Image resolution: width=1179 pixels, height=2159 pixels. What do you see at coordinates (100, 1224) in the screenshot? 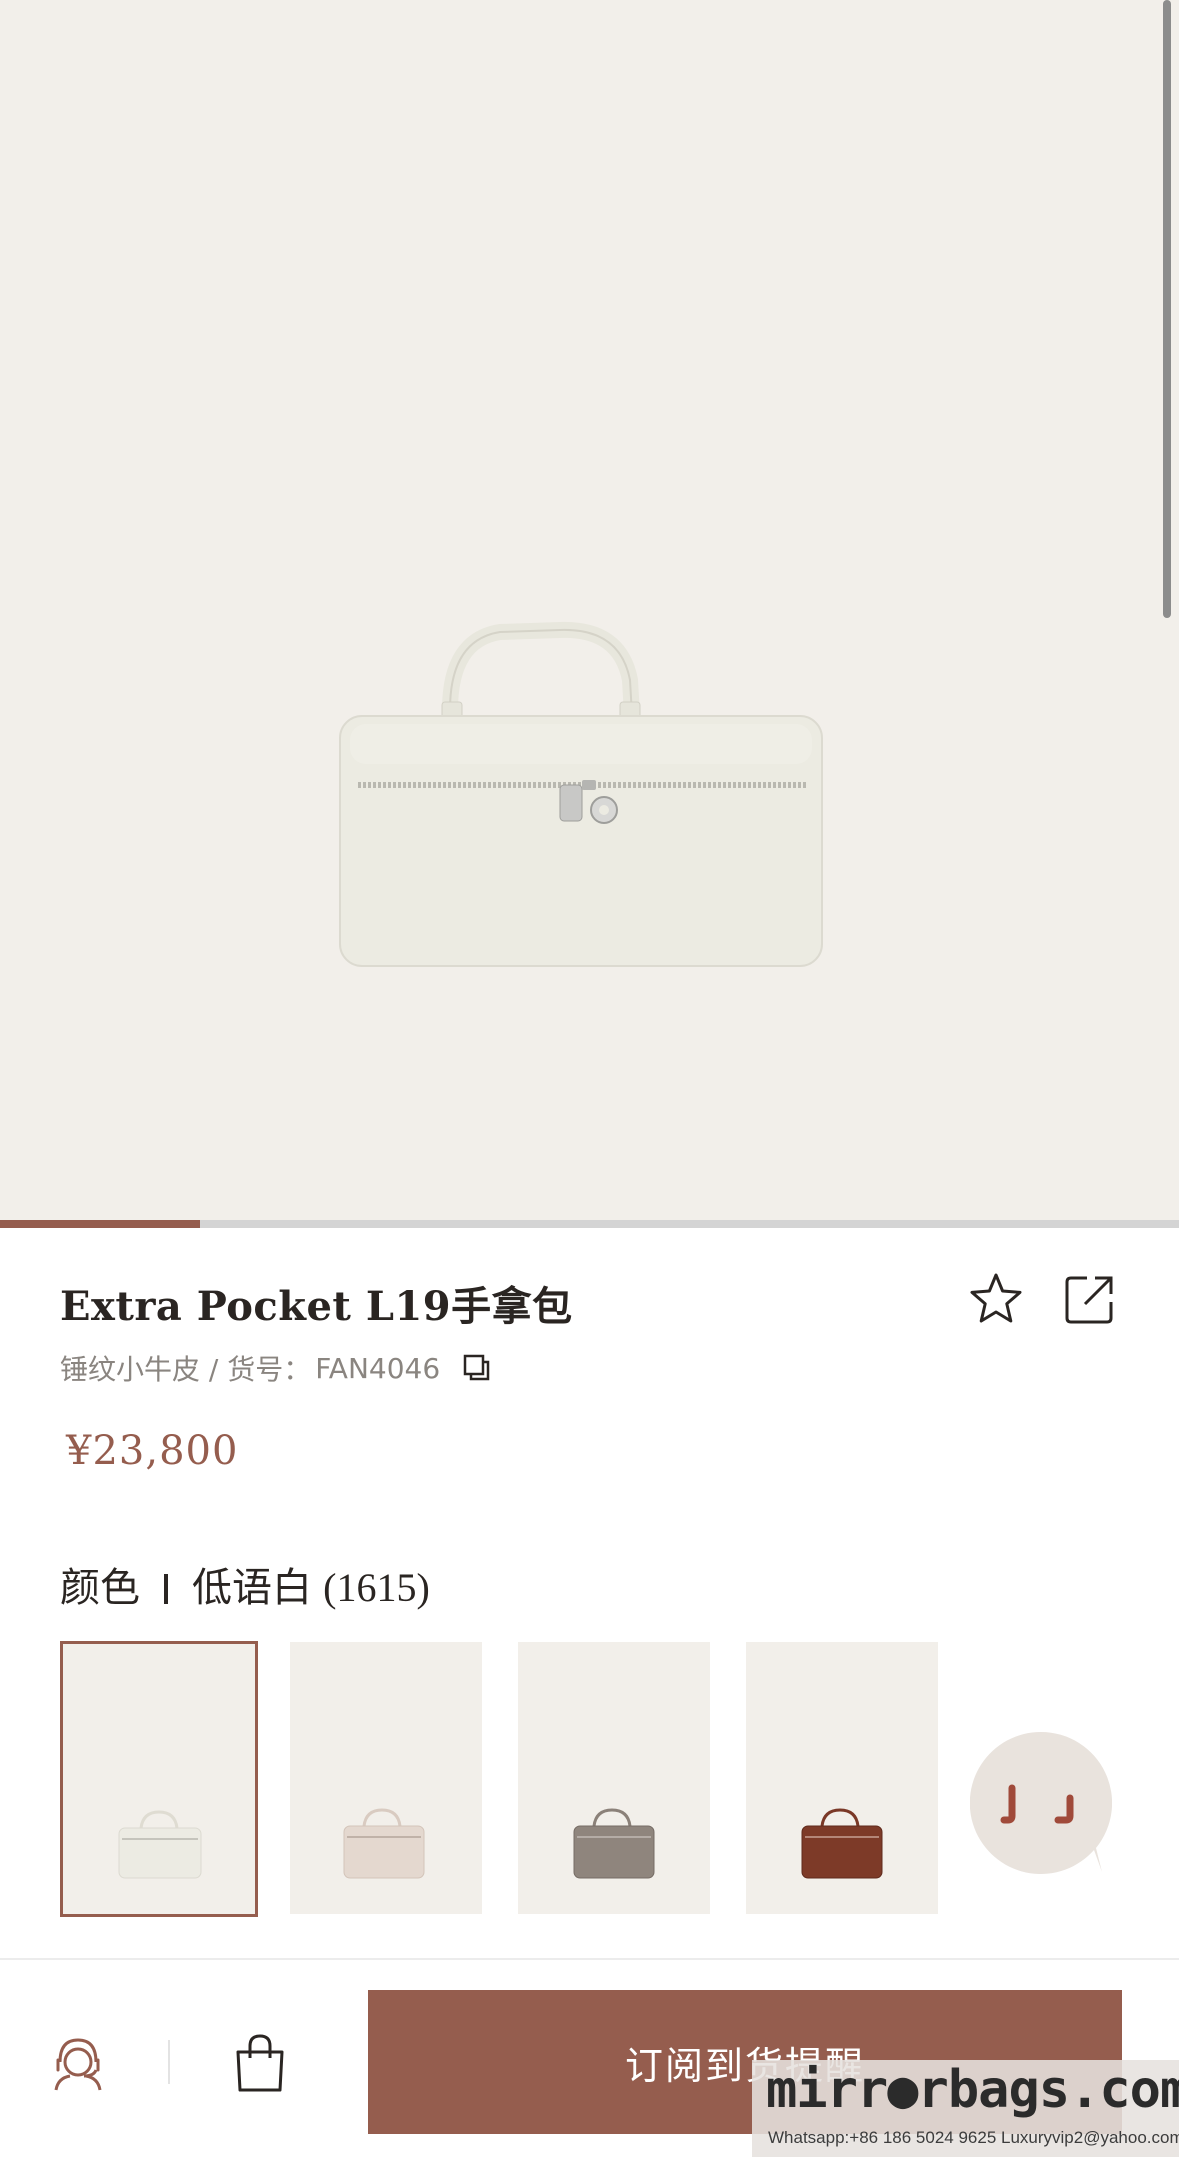
I see `gallery-progress-fill` at bounding box center [100, 1224].